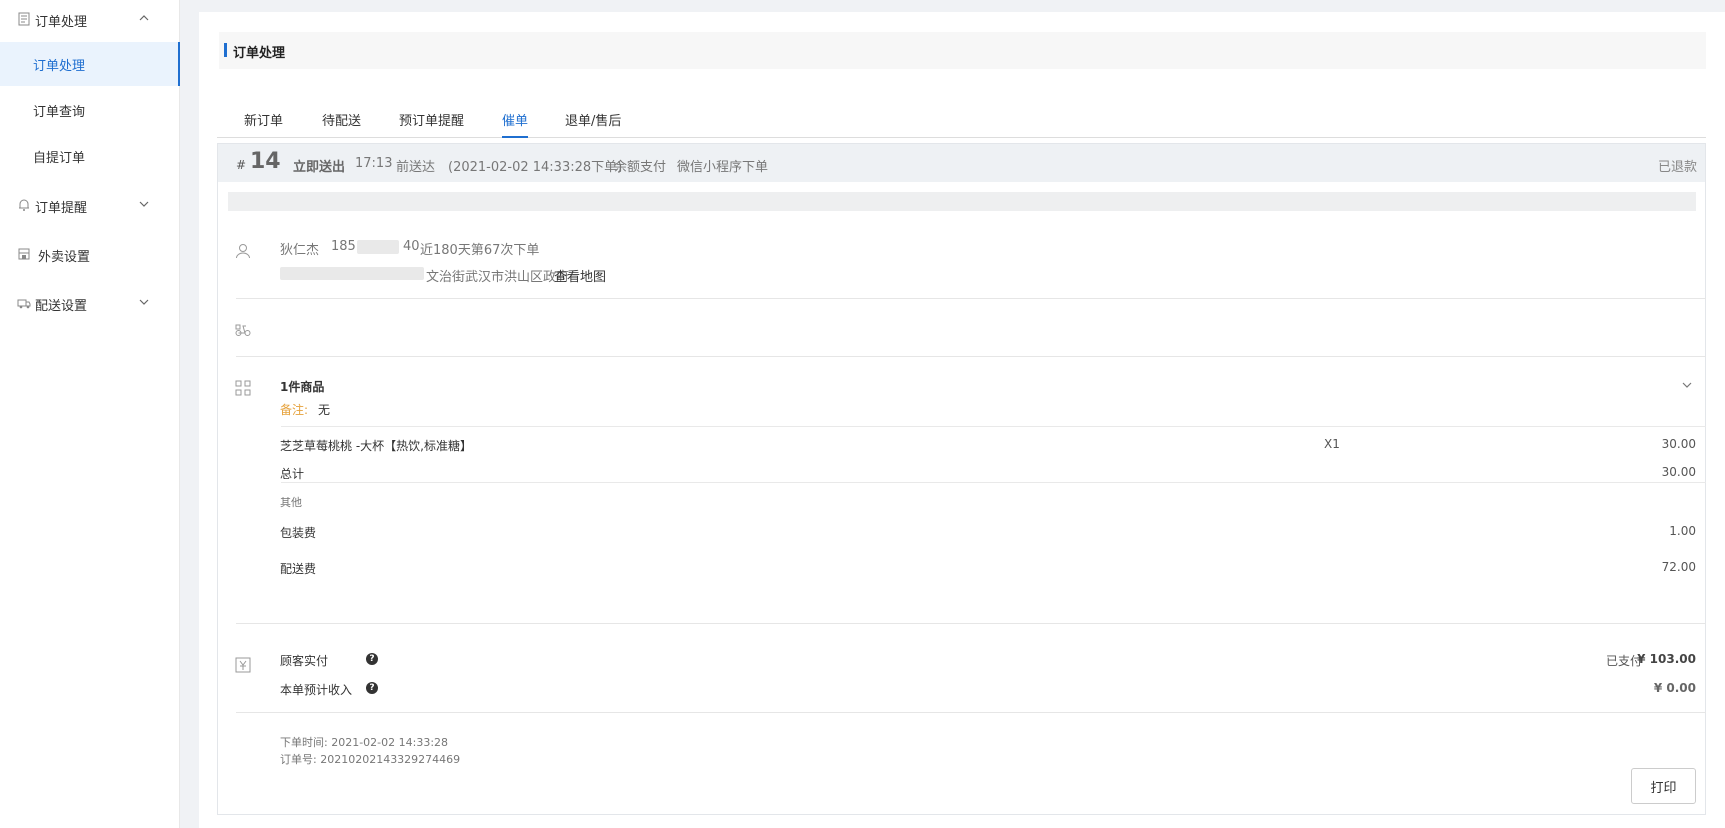 The height and width of the screenshot is (828, 1725). I want to click on goods-item-name: 芝芝草莓桃桃 -大杯【热饮,标准糖】, so click(376, 446).